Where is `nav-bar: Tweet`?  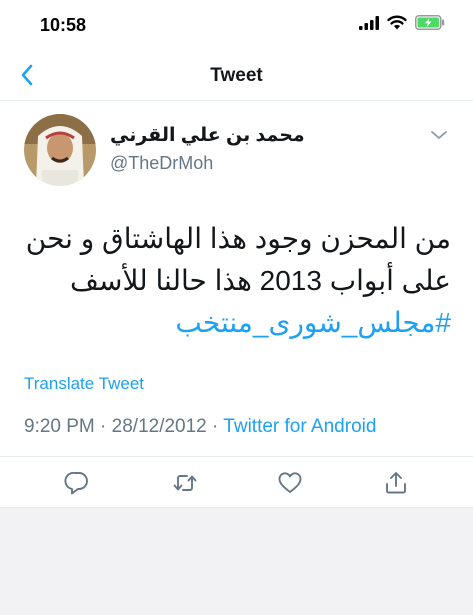 nav-bar: Tweet is located at coordinates (236, 75).